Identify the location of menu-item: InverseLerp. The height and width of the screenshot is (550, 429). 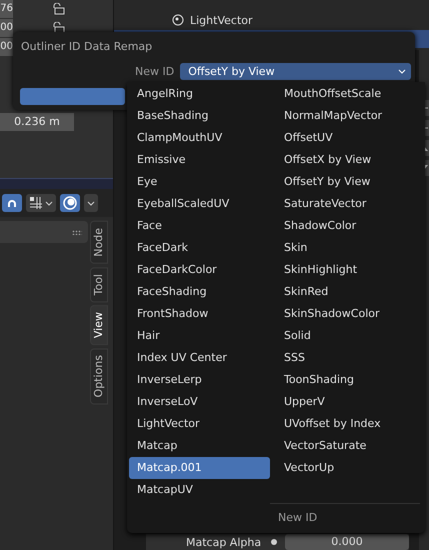
(199, 380).